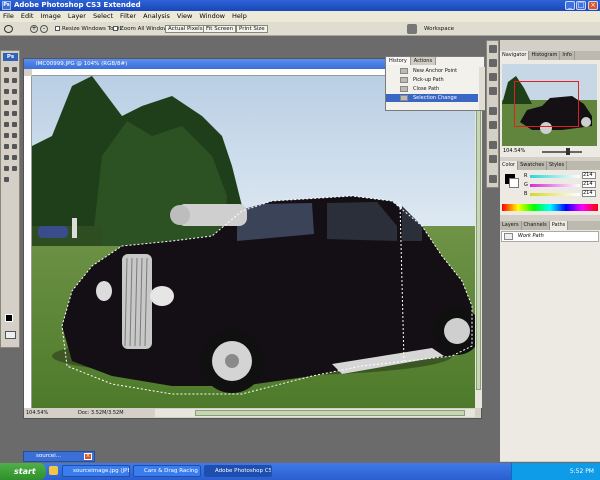  I want to click on zoom-all-checkbox, so click(115, 28).